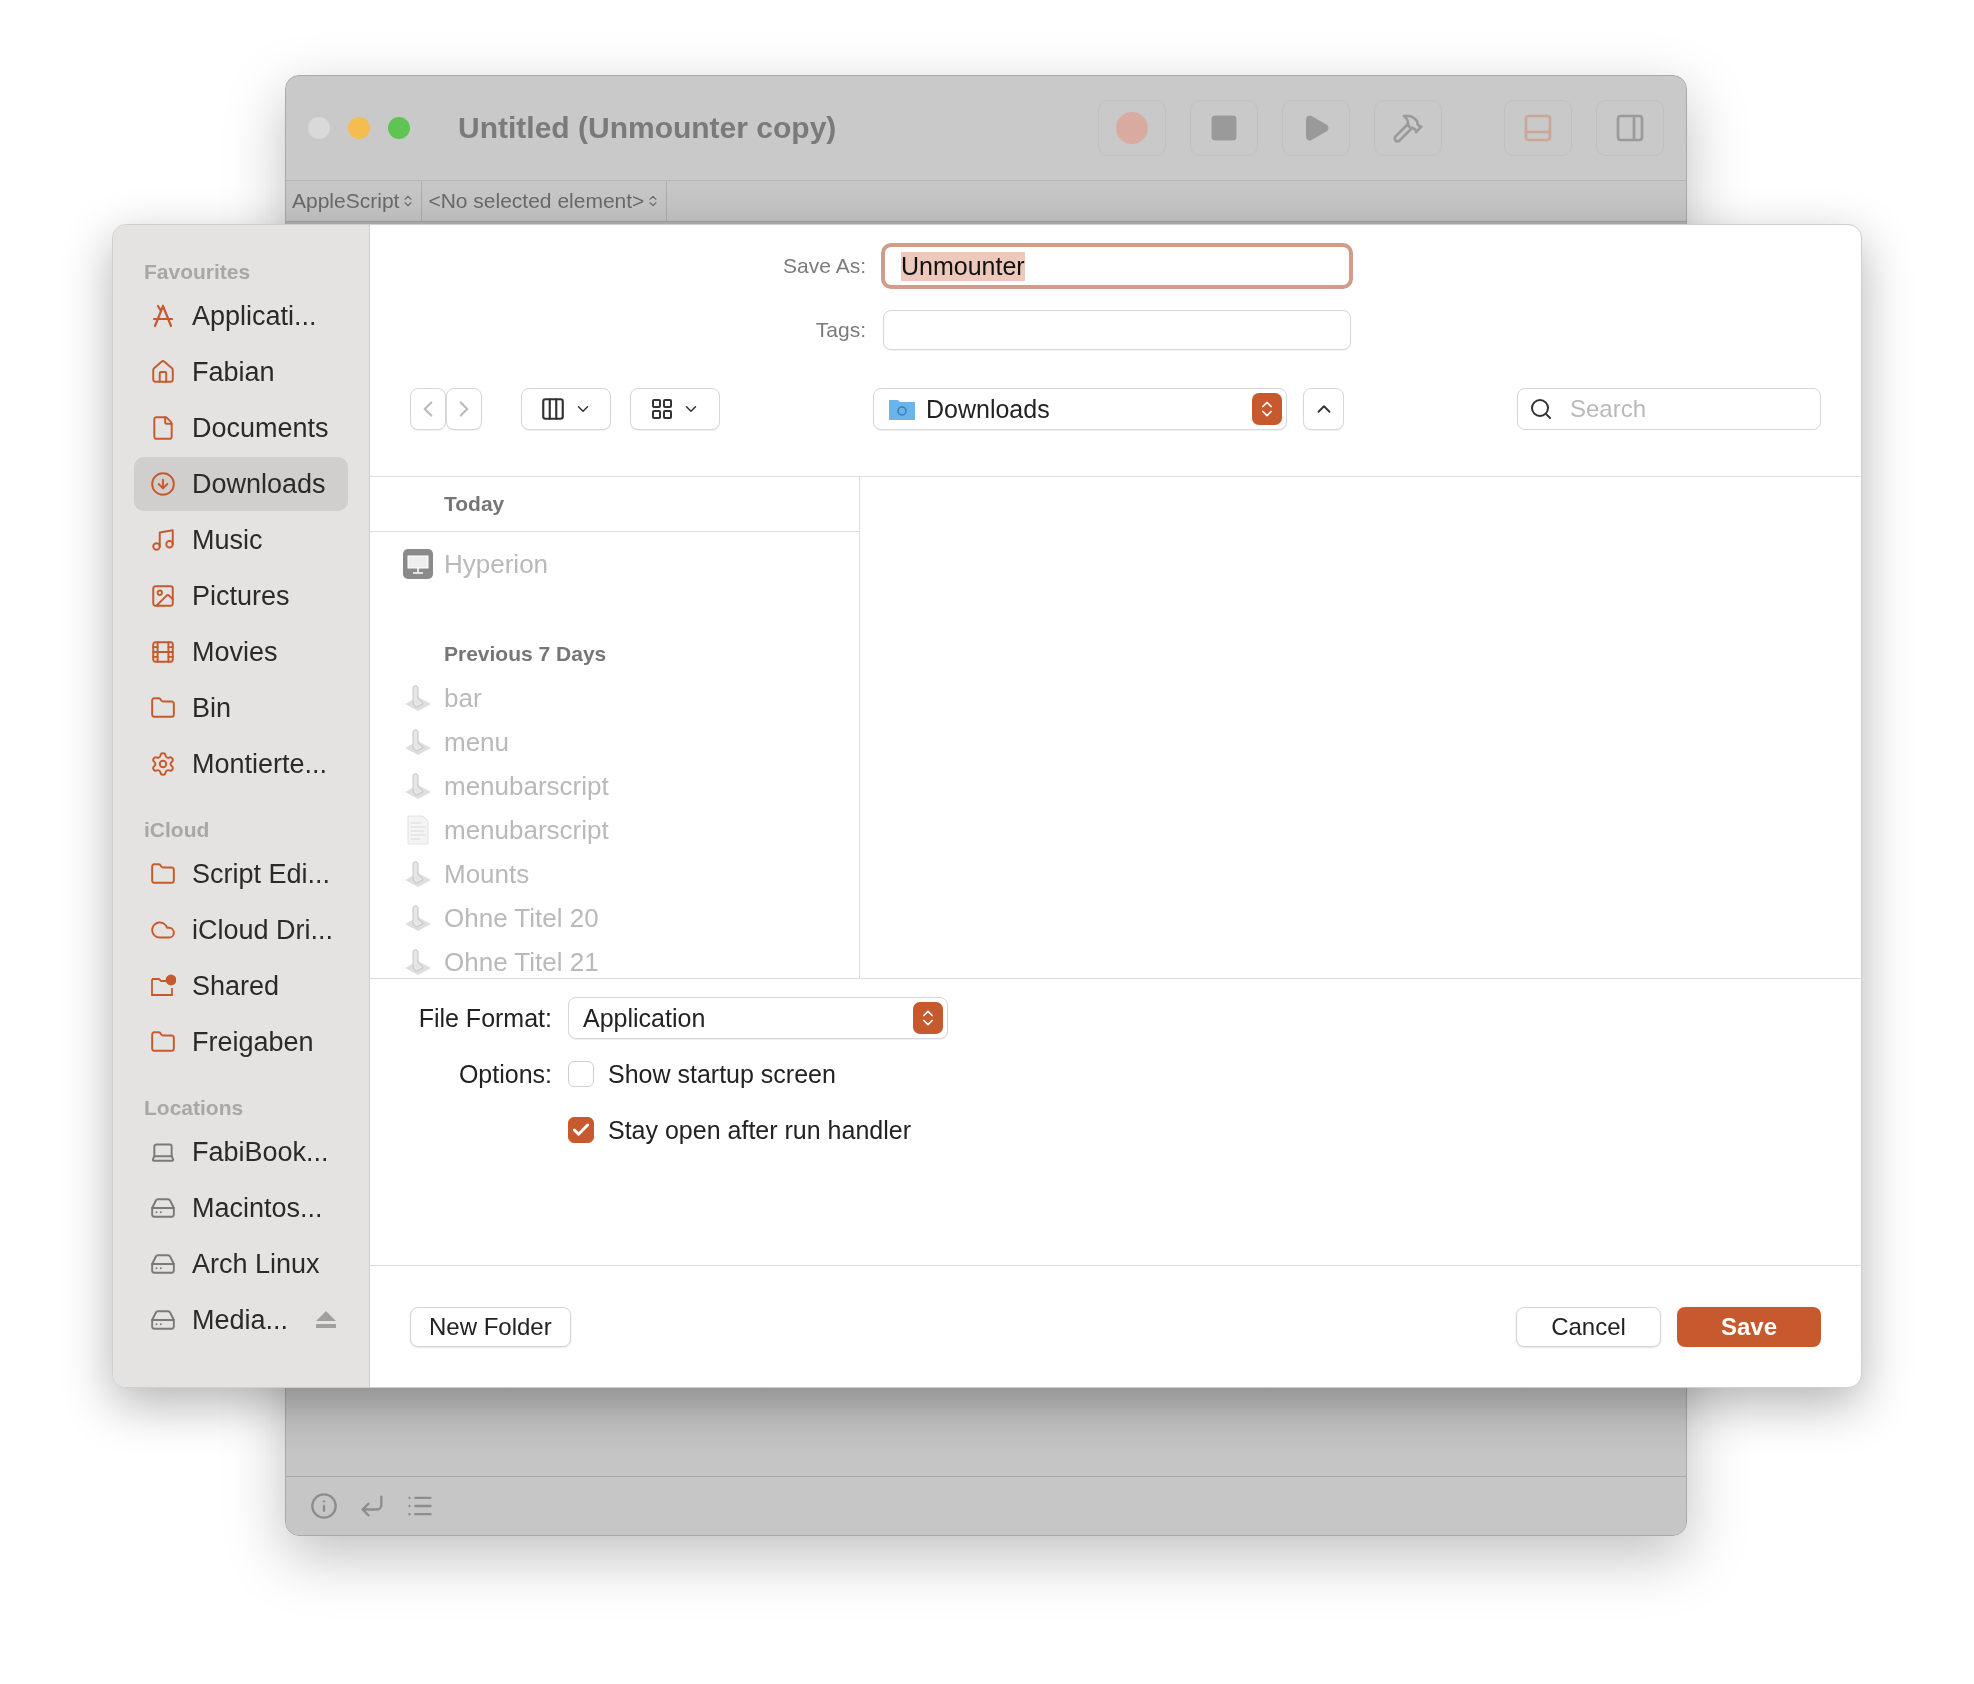  Describe the element at coordinates (525, 654) in the screenshot. I see `group-header: Previous 7 Days` at that location.